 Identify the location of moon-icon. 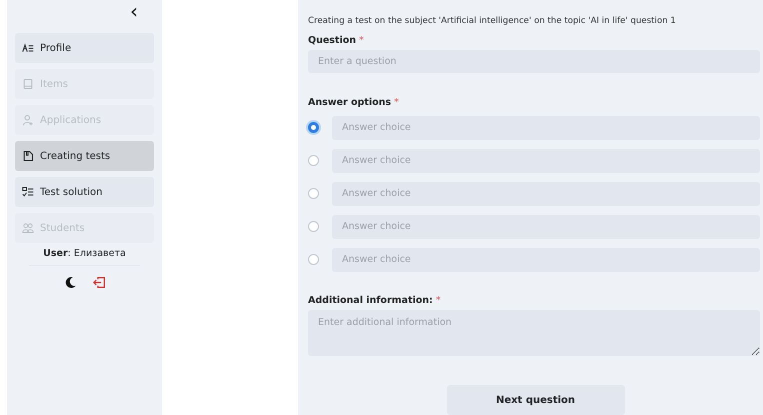
(70, 282).